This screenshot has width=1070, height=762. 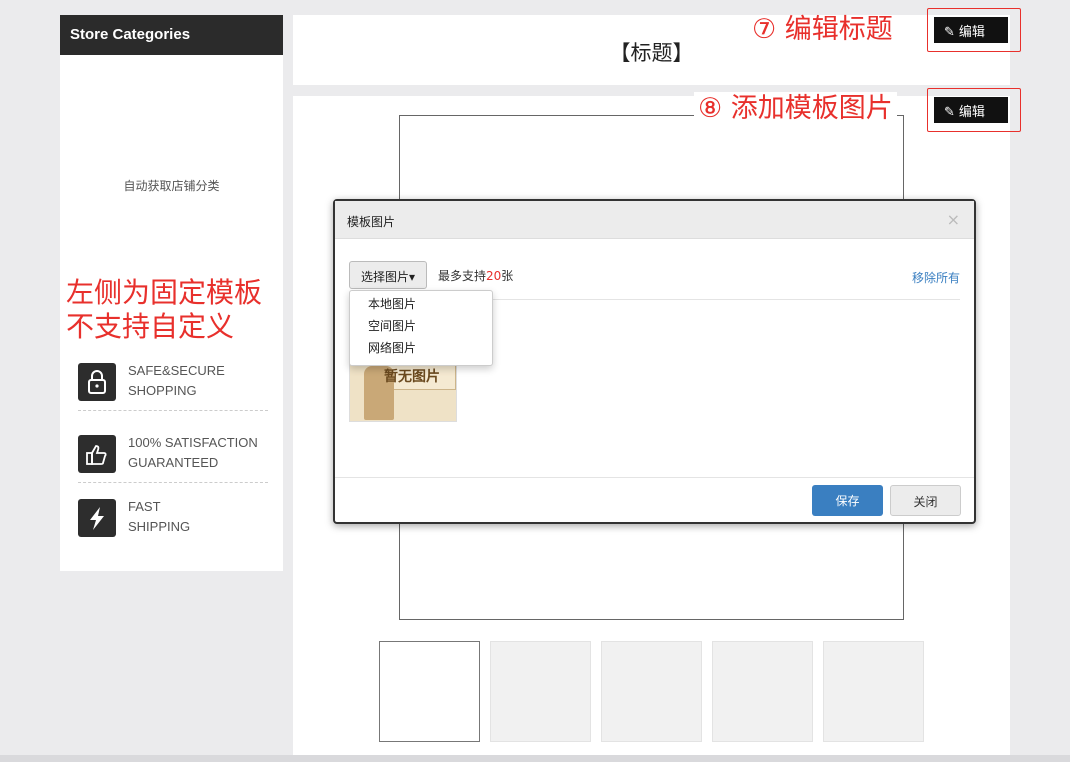 I want to click on feature-fast-shipping: FAST SHIPPING, so click(x=173, y=519).